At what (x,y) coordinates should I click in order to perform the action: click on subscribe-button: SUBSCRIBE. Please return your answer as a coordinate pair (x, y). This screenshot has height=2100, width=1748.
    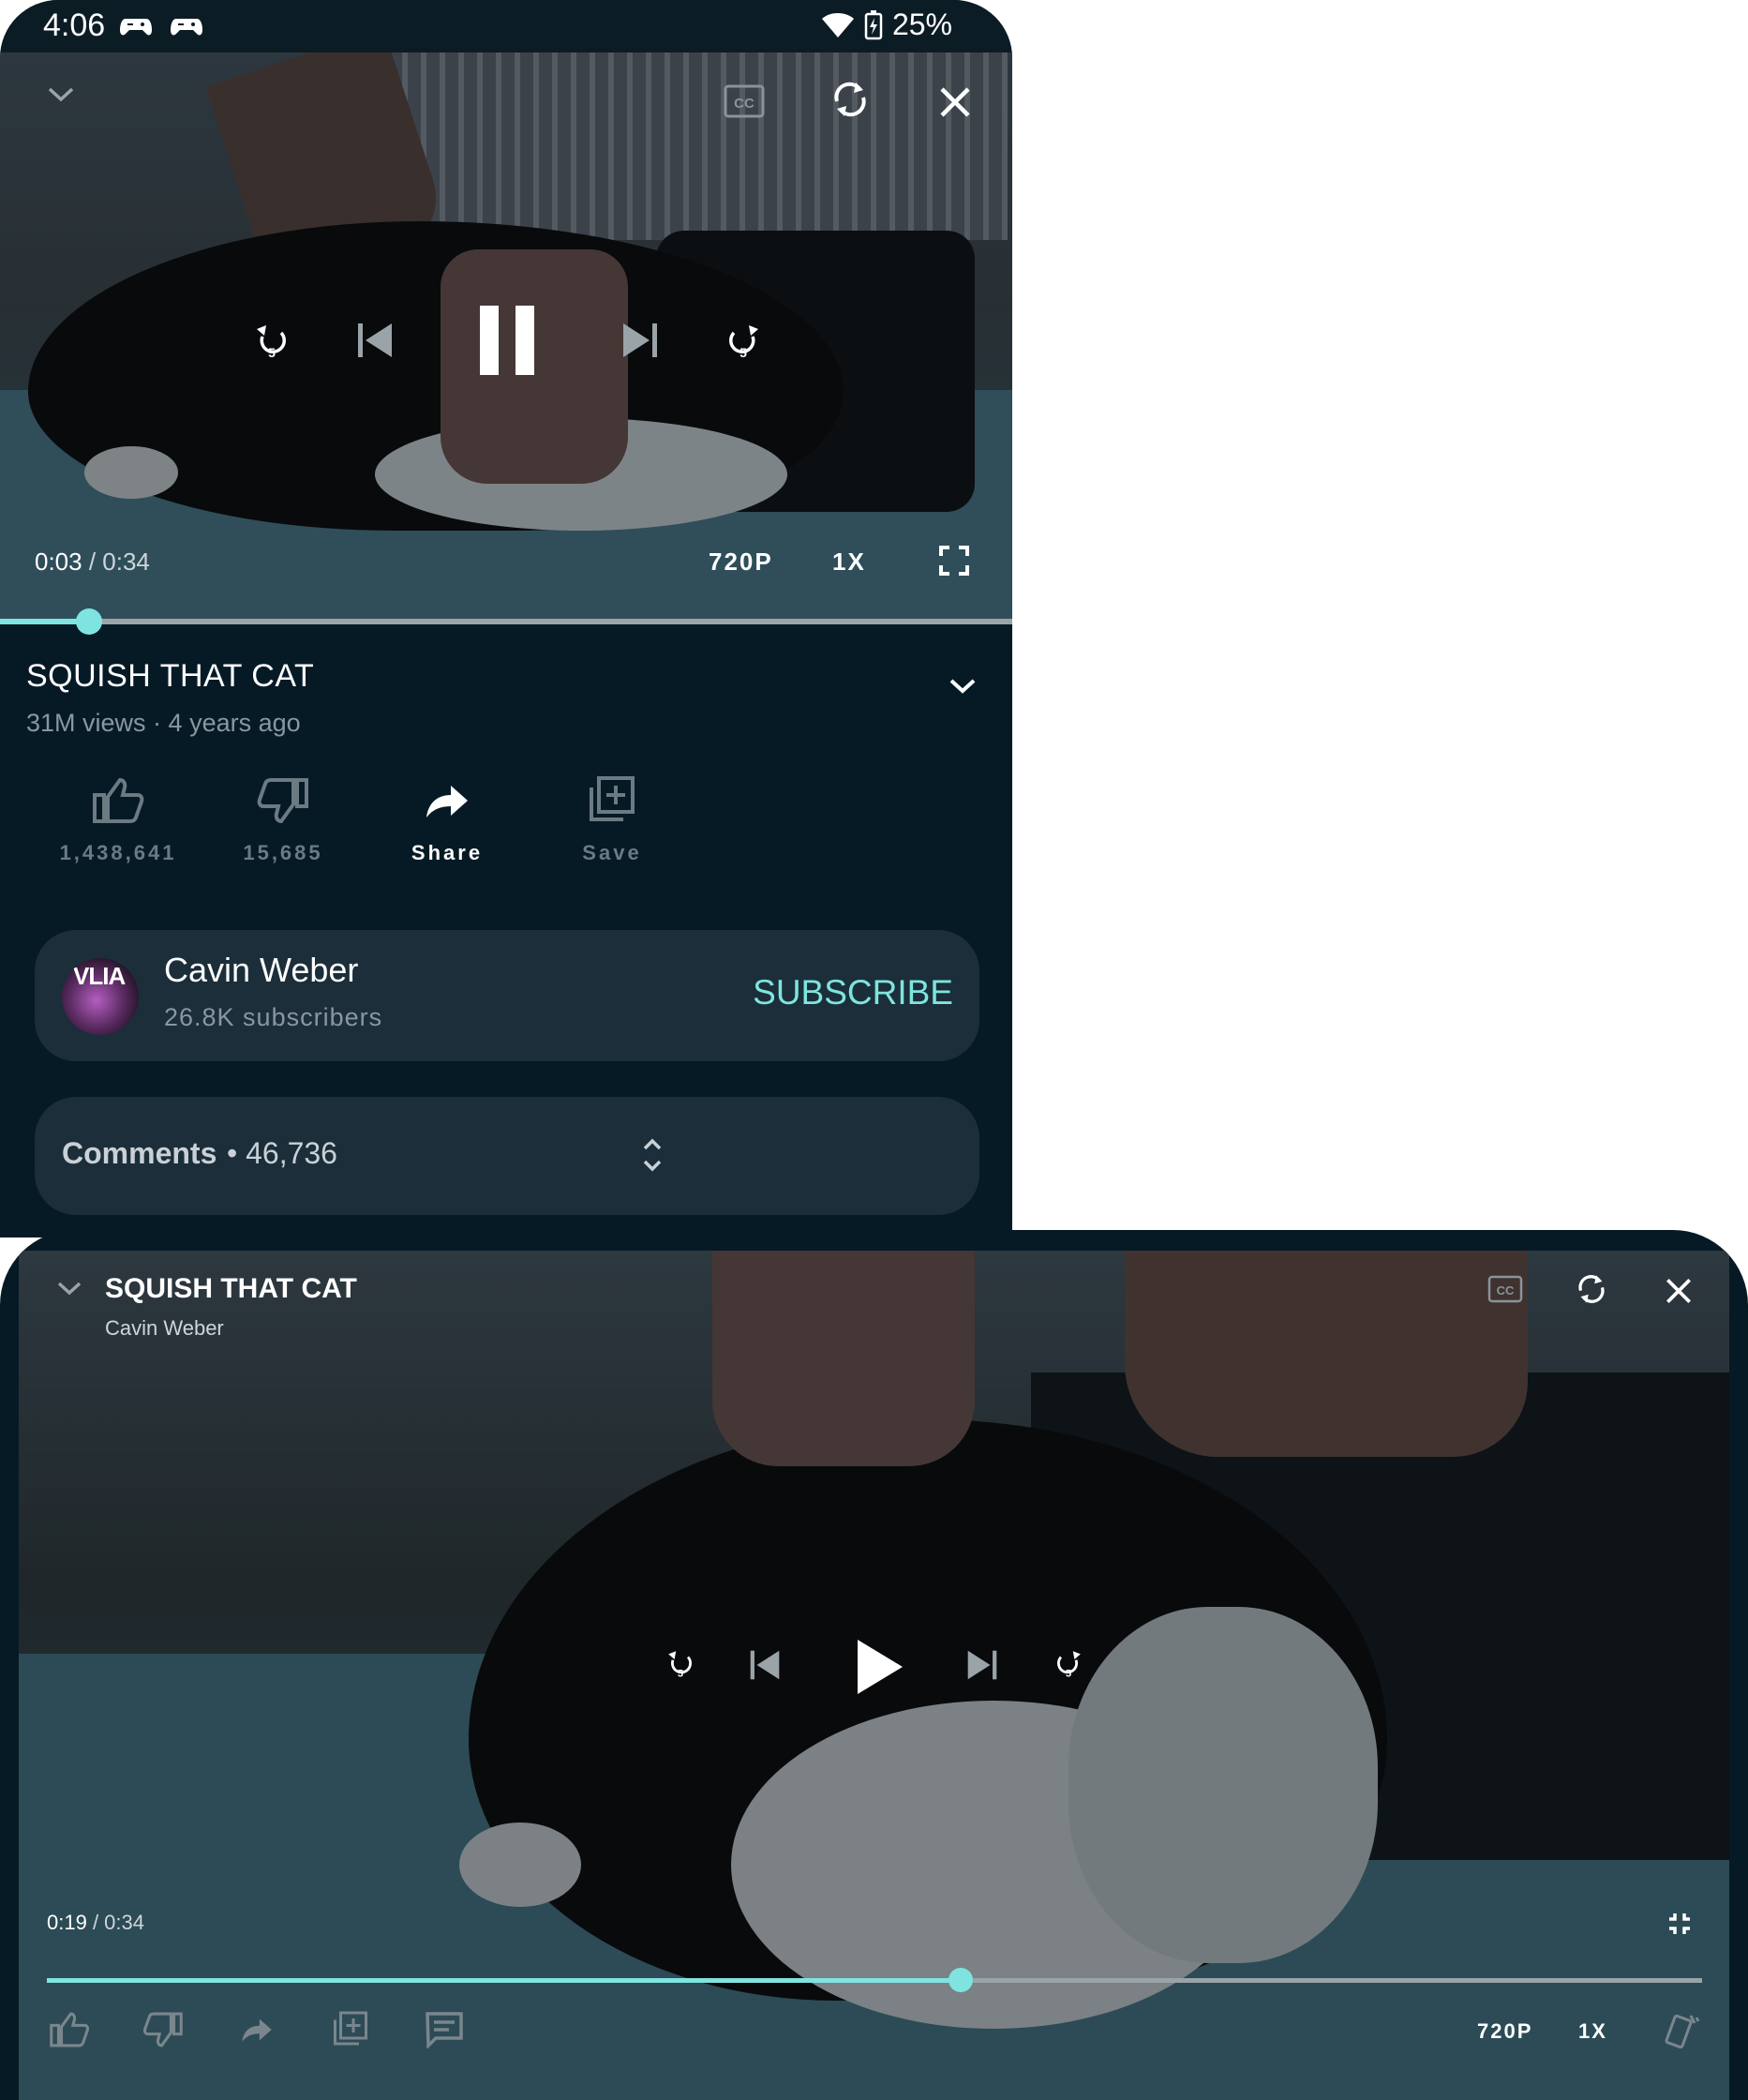
    Looking at the image, I should click on (853, 993).